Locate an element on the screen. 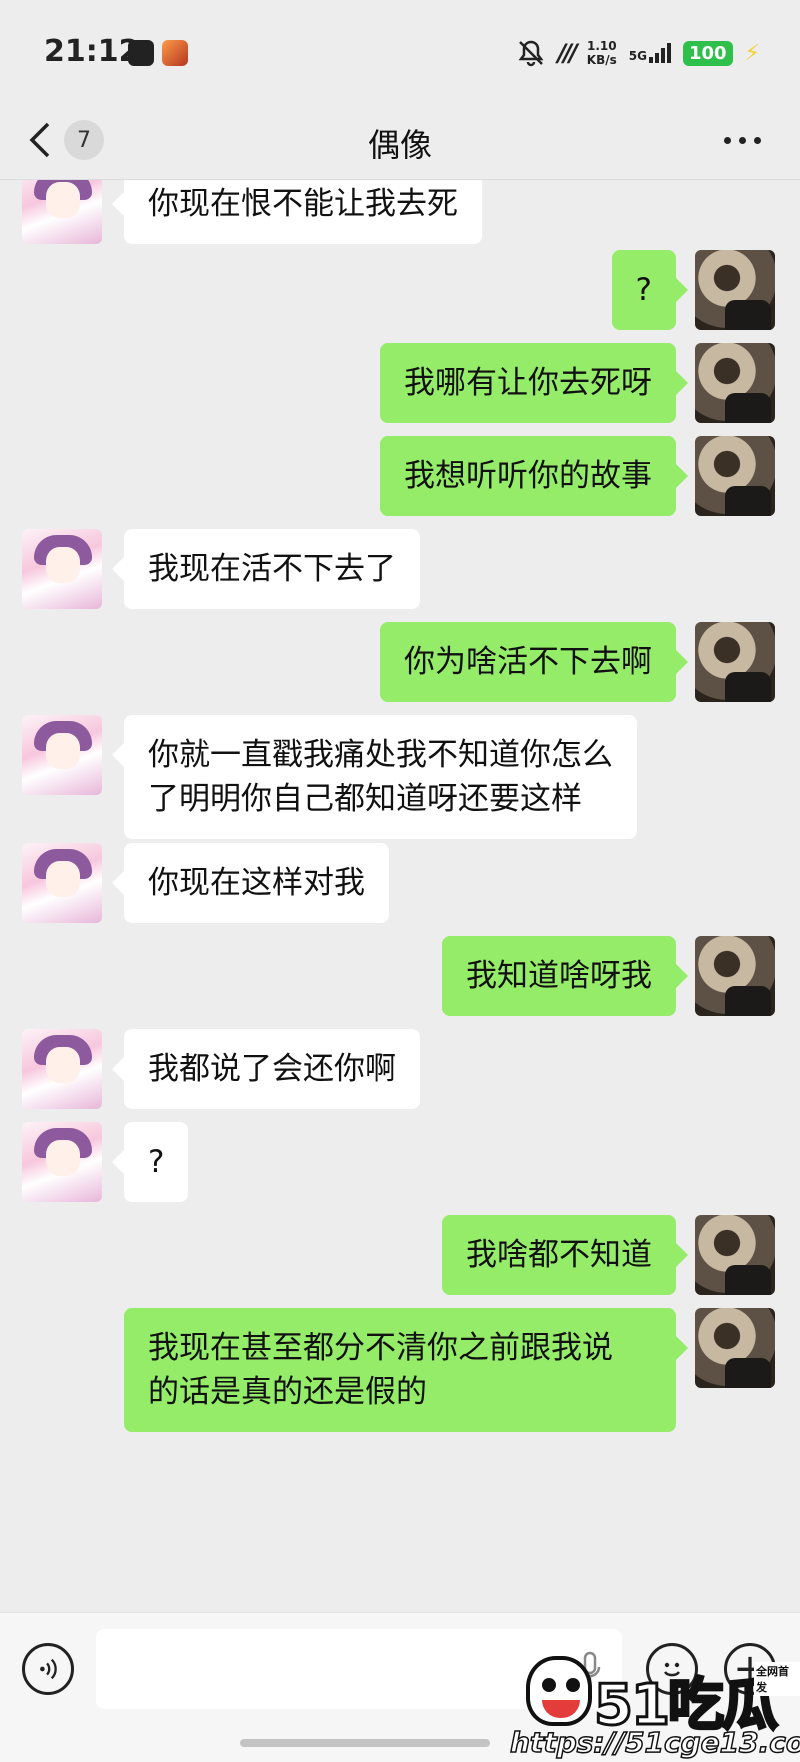  message-bubble-received: 你现在恨不能让我去死 is located at coordinates (297, 212).